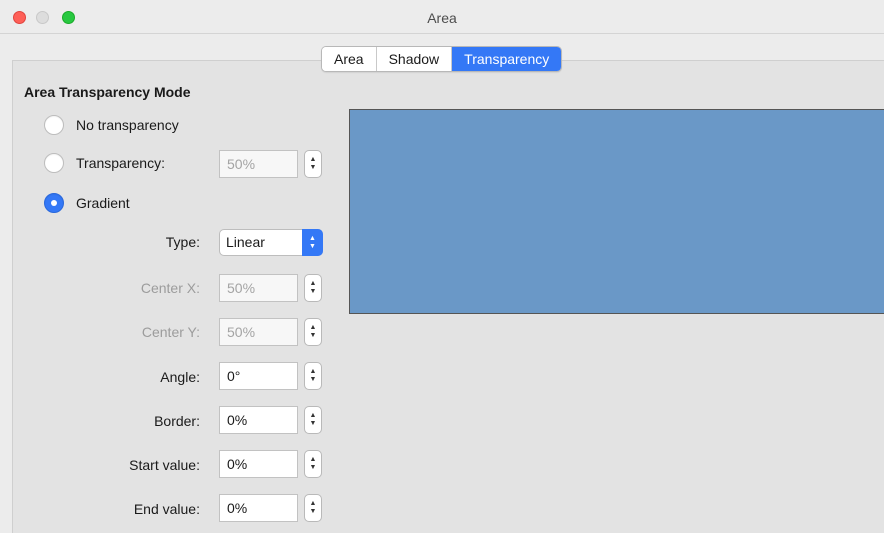  I want to click on start-value-label: Start value:, so click(164, 465).